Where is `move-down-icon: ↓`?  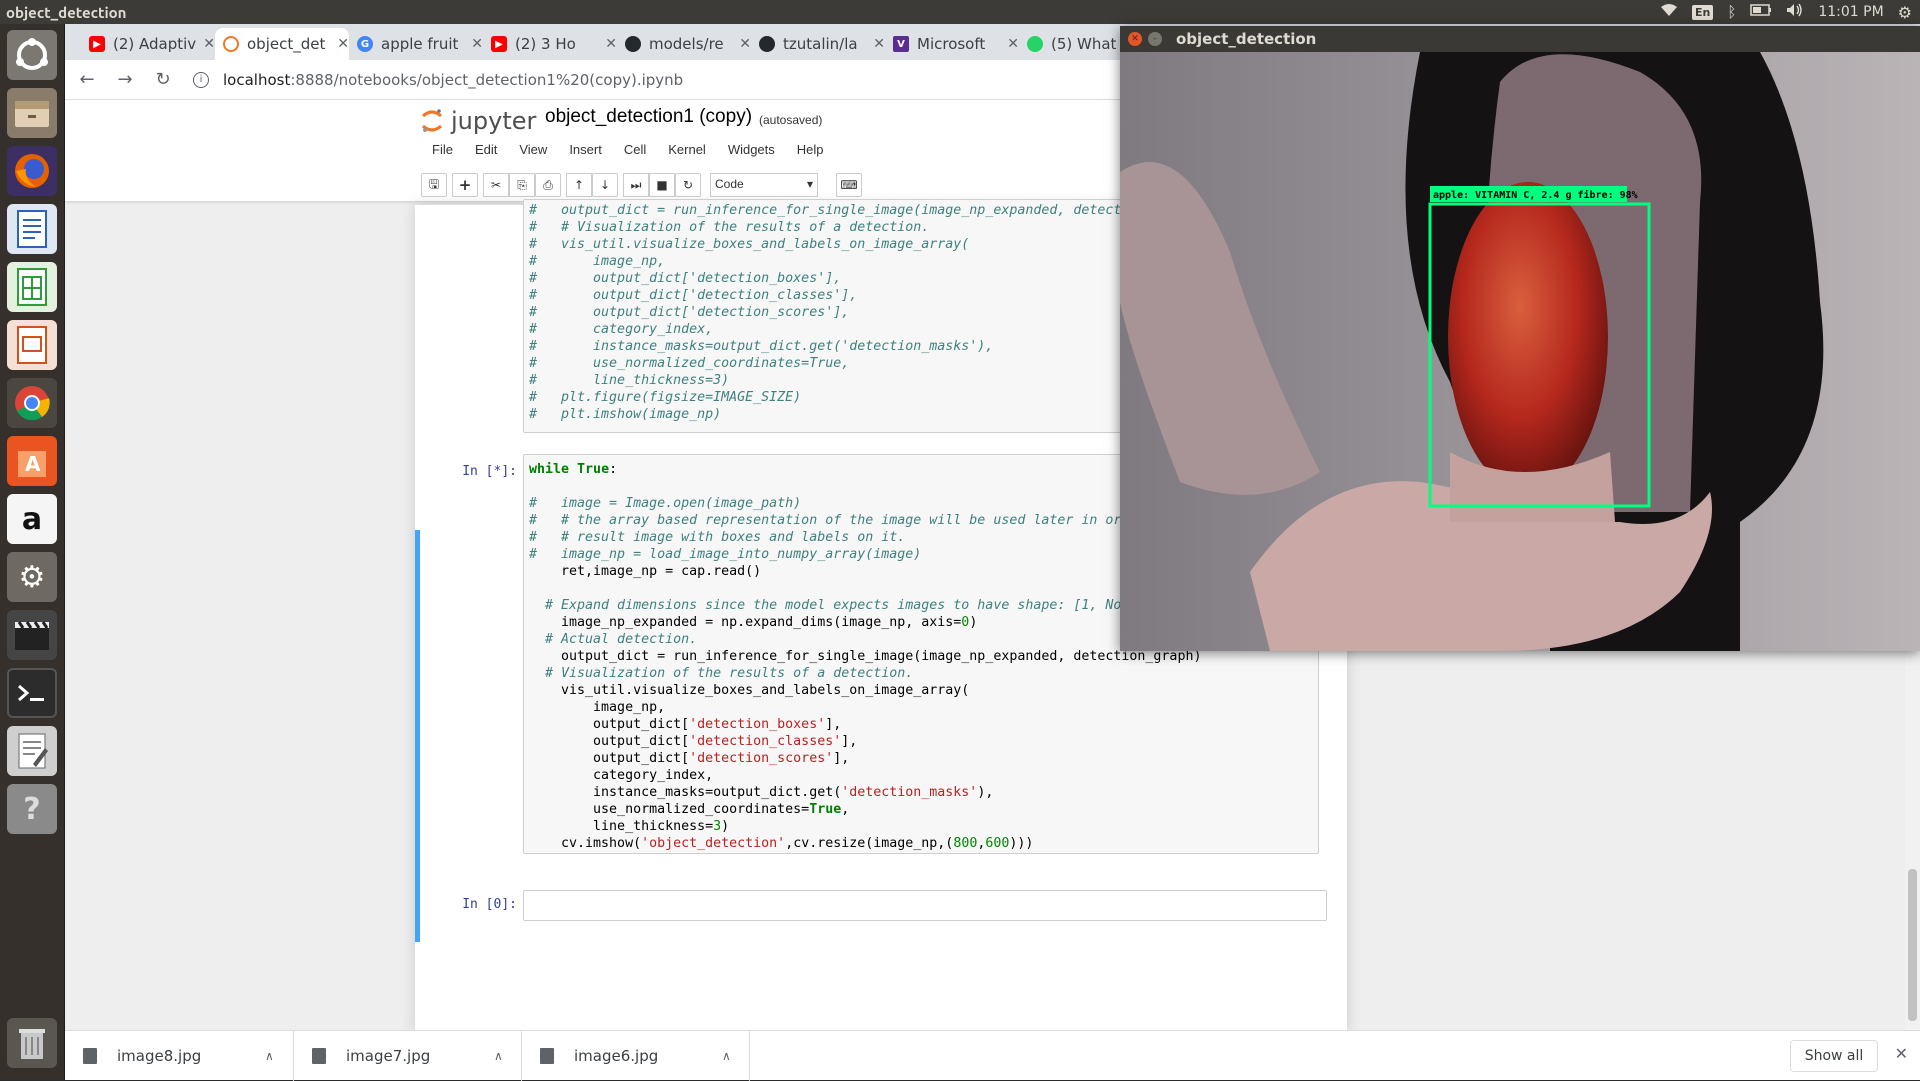 move-down-icon: ↓ is located at coordinates (605, 185).